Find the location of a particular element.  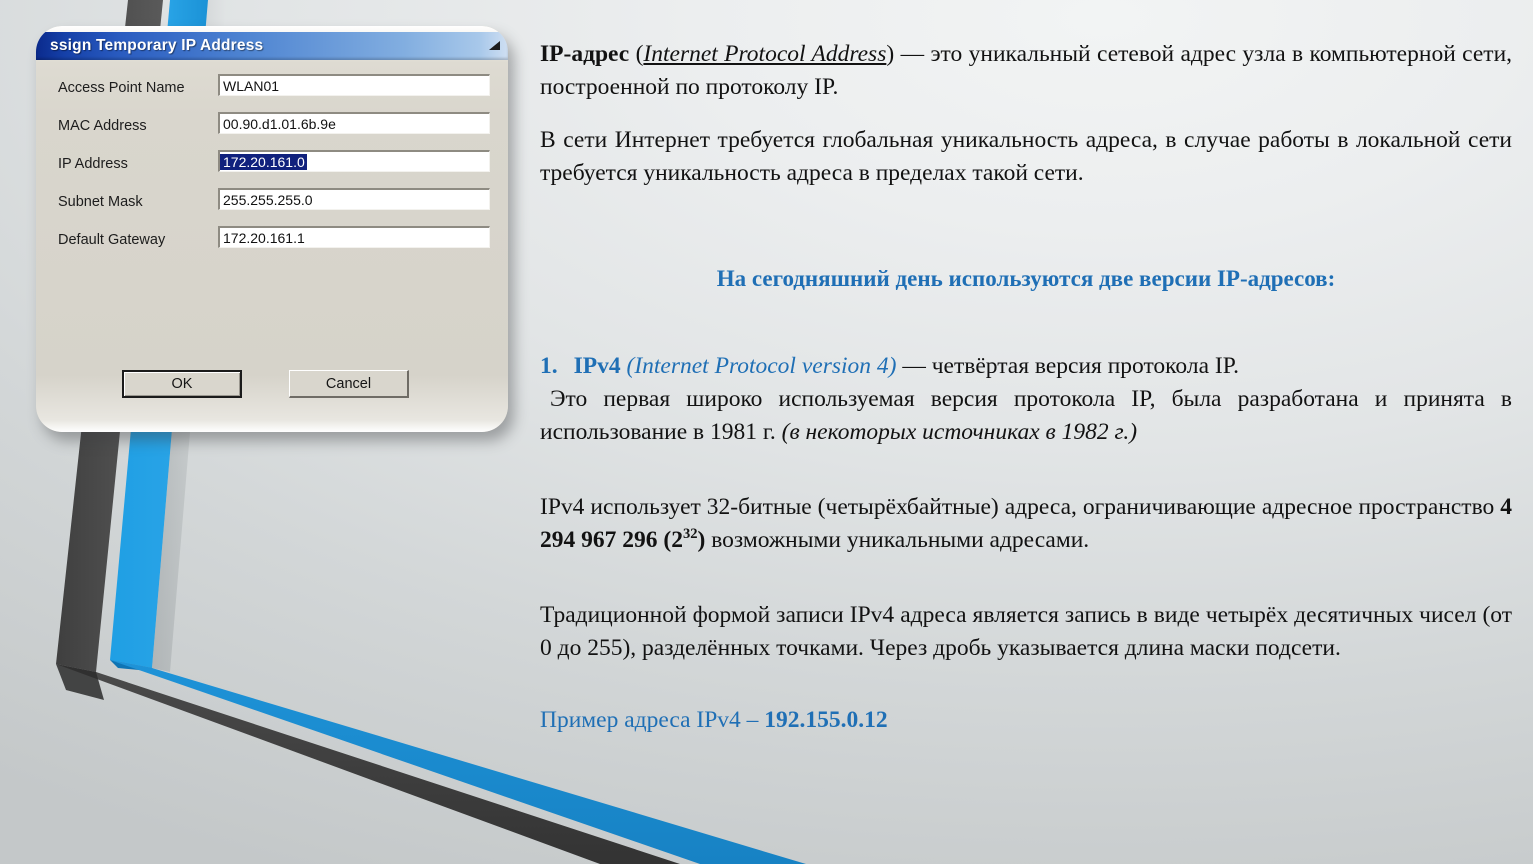

input-subnet-mask: 255.255.255.0 is located at coordinates (354, 199).